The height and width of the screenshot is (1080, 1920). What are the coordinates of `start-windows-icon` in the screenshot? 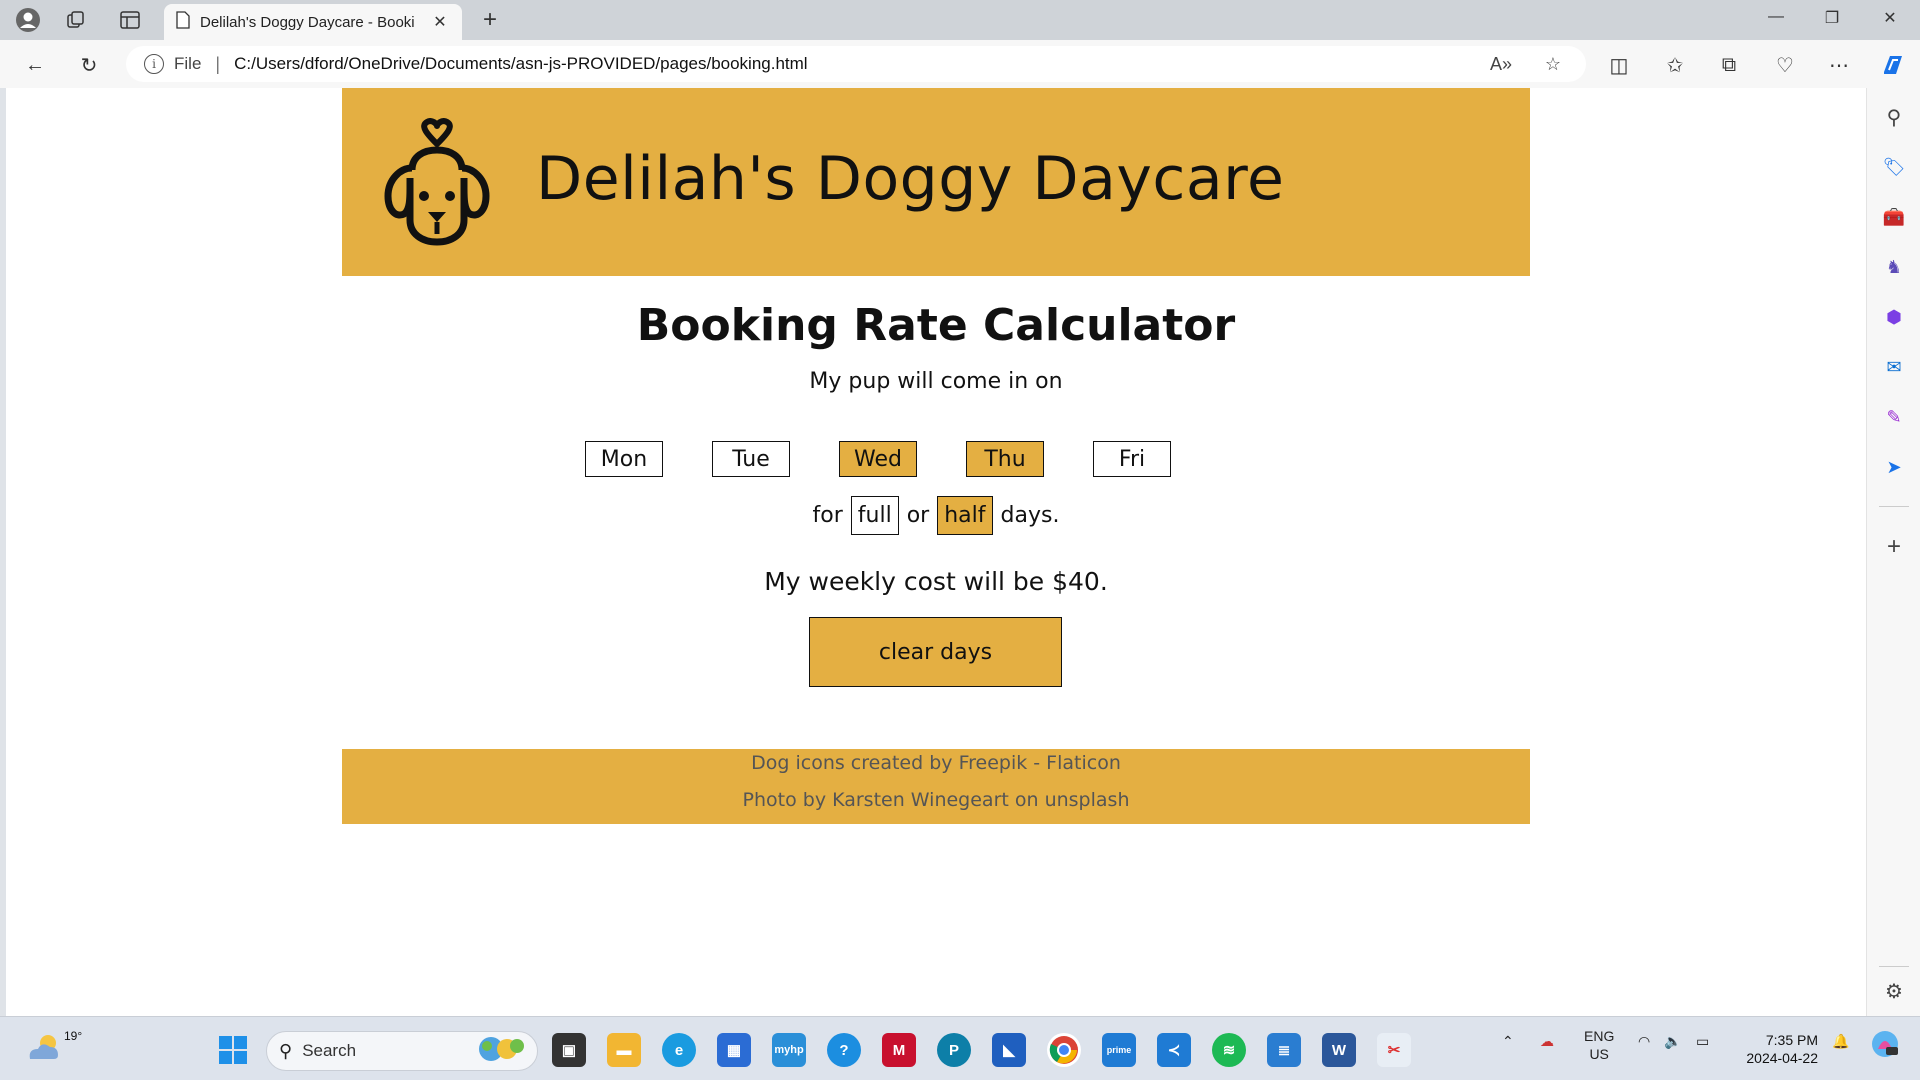 It's located at (233, 1050).